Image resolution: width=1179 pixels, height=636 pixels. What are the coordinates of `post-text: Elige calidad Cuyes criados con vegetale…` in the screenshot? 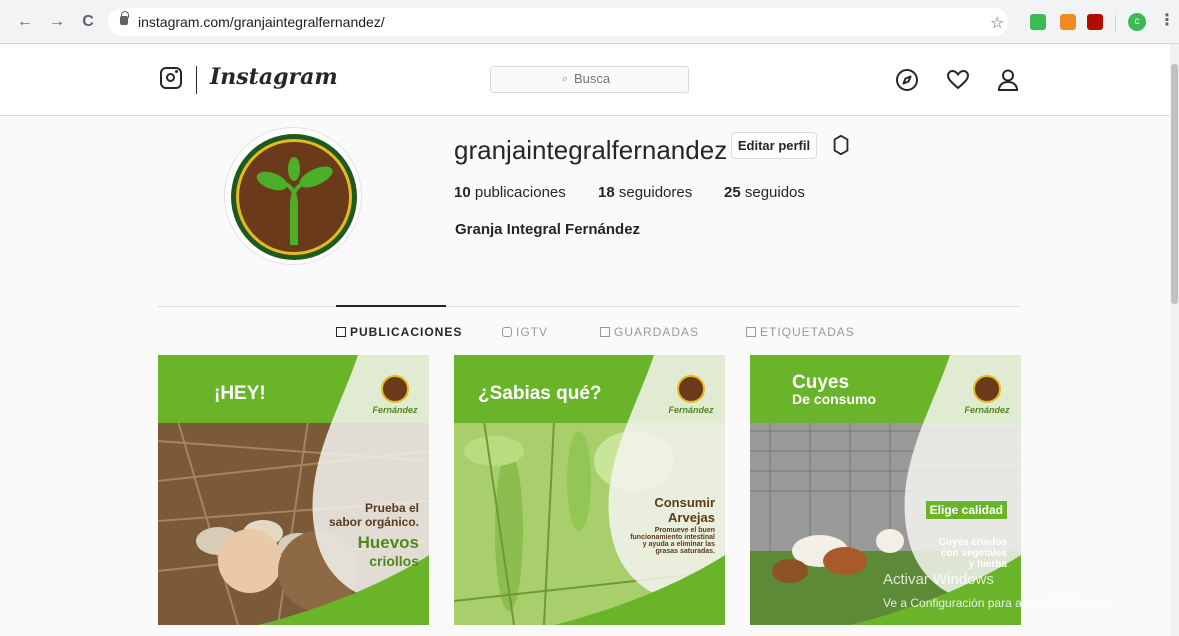 It's located at (966, 535).